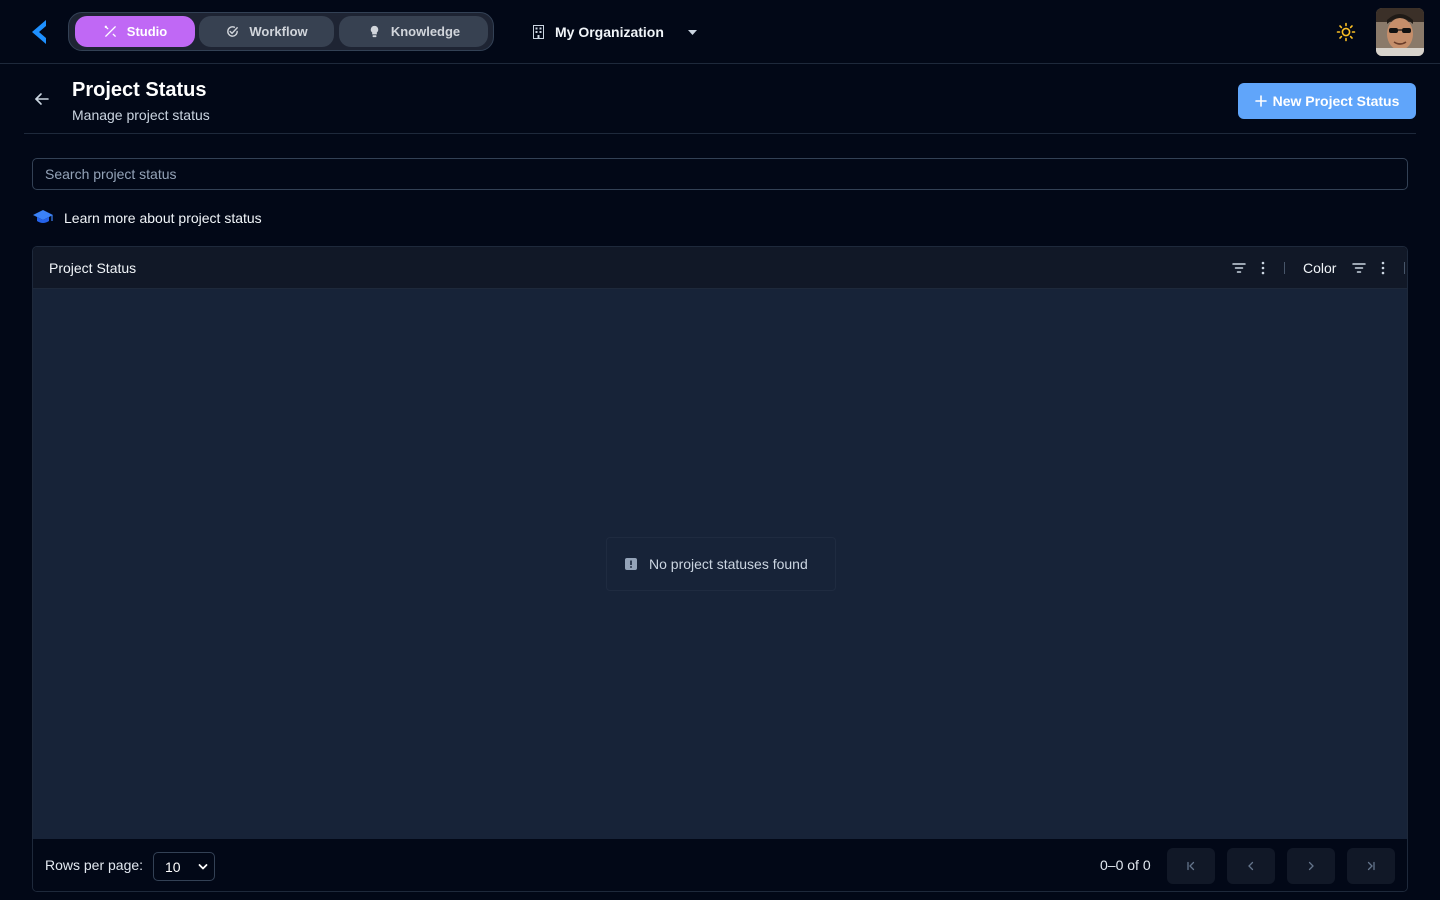 This screenshot has width=1440, height=900. What do you see at coordinates (728, 564) in the screenshot?
I see `empty-state-message: No project statuses found` at bounding box center [728, 564].